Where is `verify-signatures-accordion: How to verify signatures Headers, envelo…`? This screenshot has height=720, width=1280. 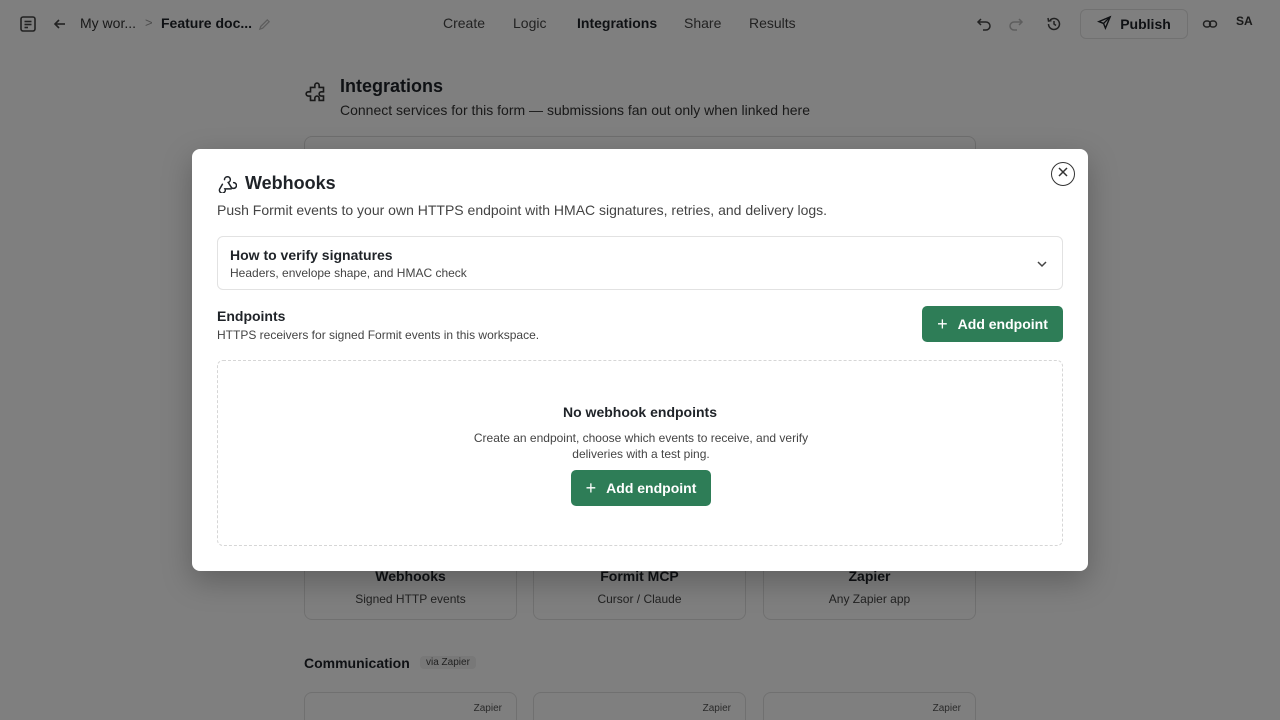
verify-signatures-accordion: How to verify signatures Headers, envelo… is located at coordinates (640, 263).